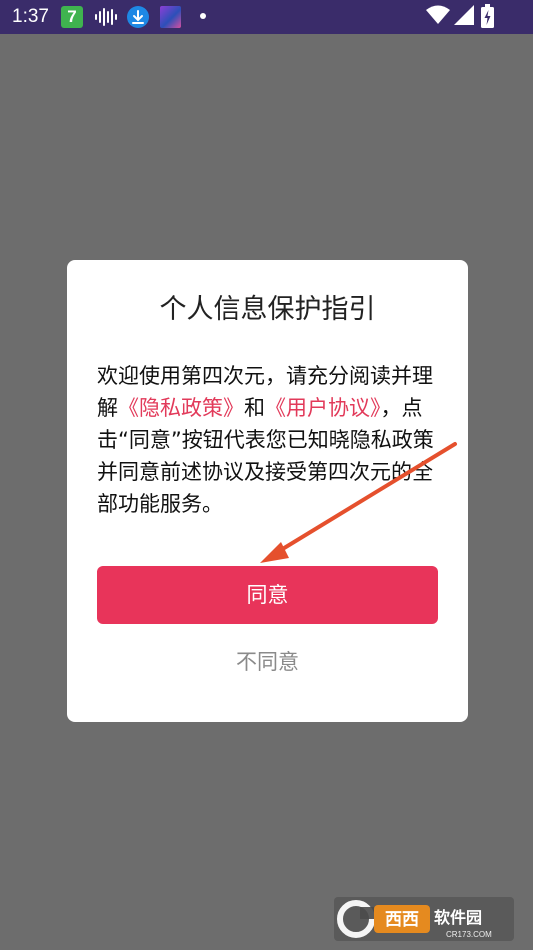 This screenshot has height=950, width=533. Describe the element at coordinates (402, 920) in the screenshot. I see `svg-text: 西西` at that location.